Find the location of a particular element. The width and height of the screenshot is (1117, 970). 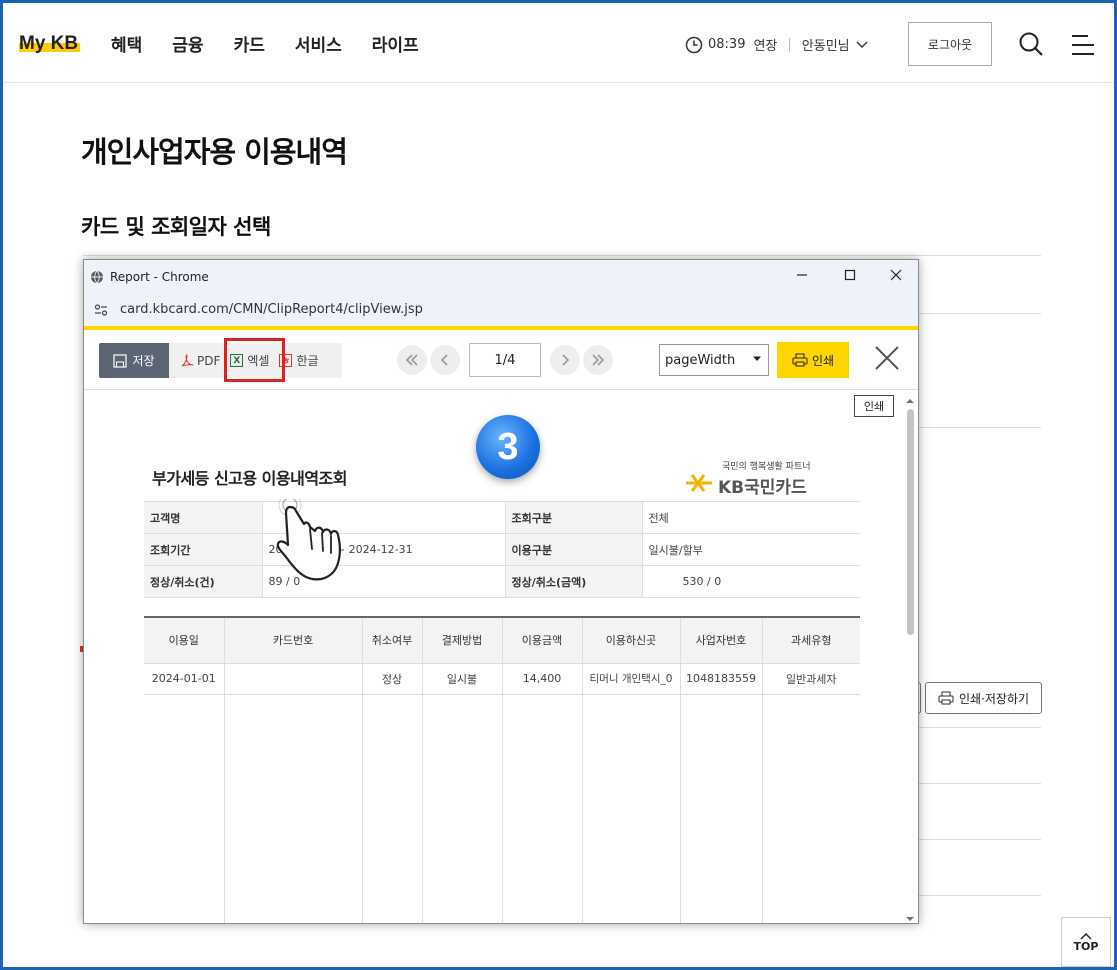

maximize-button is located at coordinates (850, 275).